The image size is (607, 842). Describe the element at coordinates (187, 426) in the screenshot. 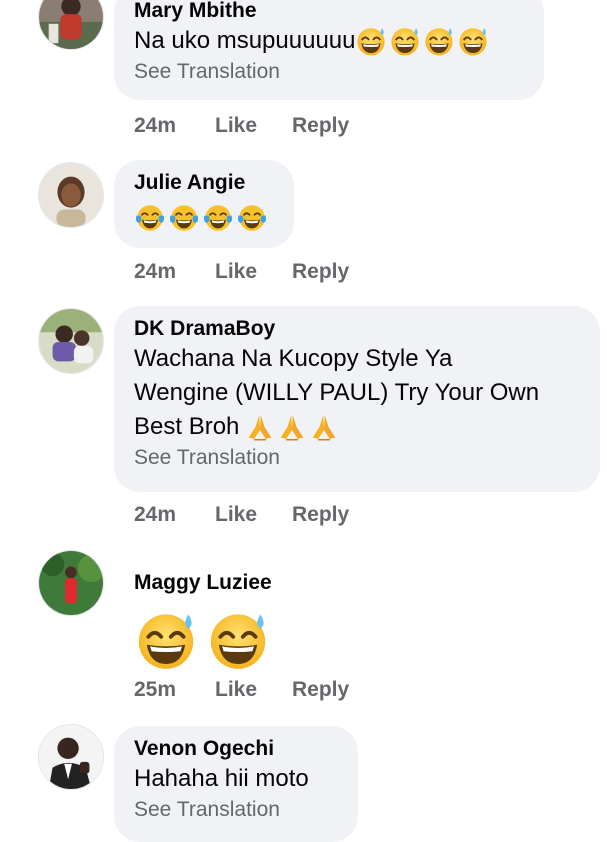

I see `comment-text-line: Best Broh` at that location.